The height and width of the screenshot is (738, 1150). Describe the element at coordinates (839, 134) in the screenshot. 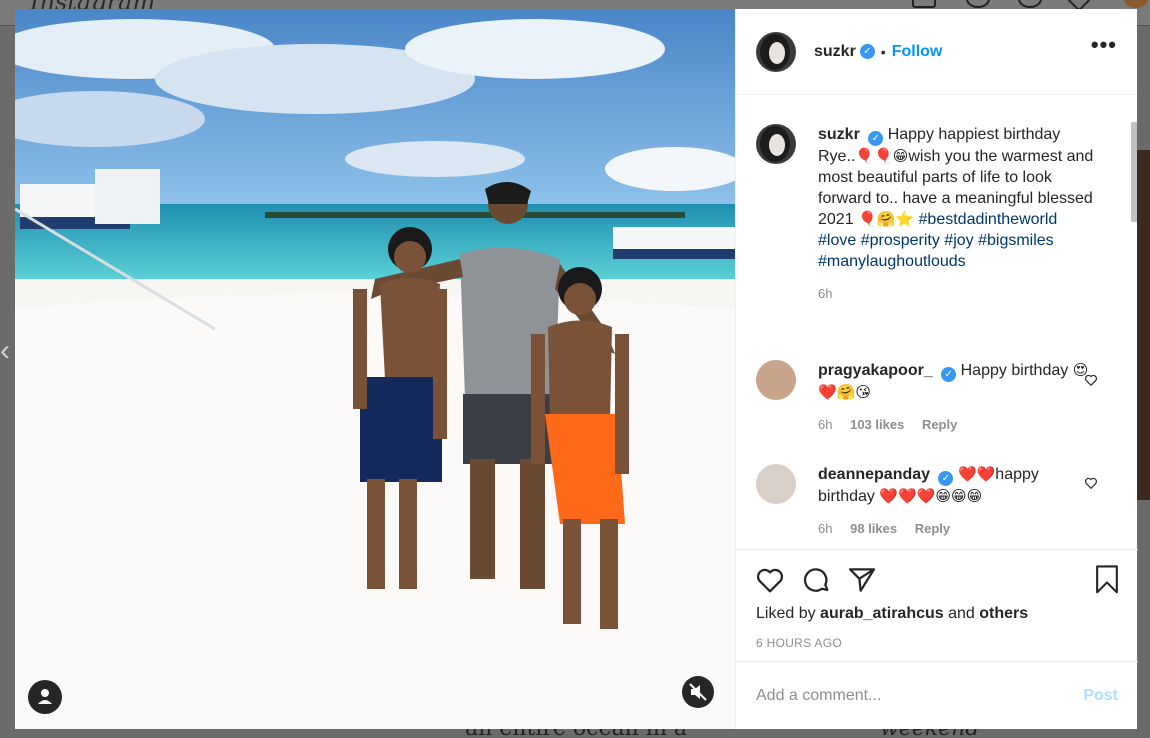

I see `caption-username: suzkr` at that location.